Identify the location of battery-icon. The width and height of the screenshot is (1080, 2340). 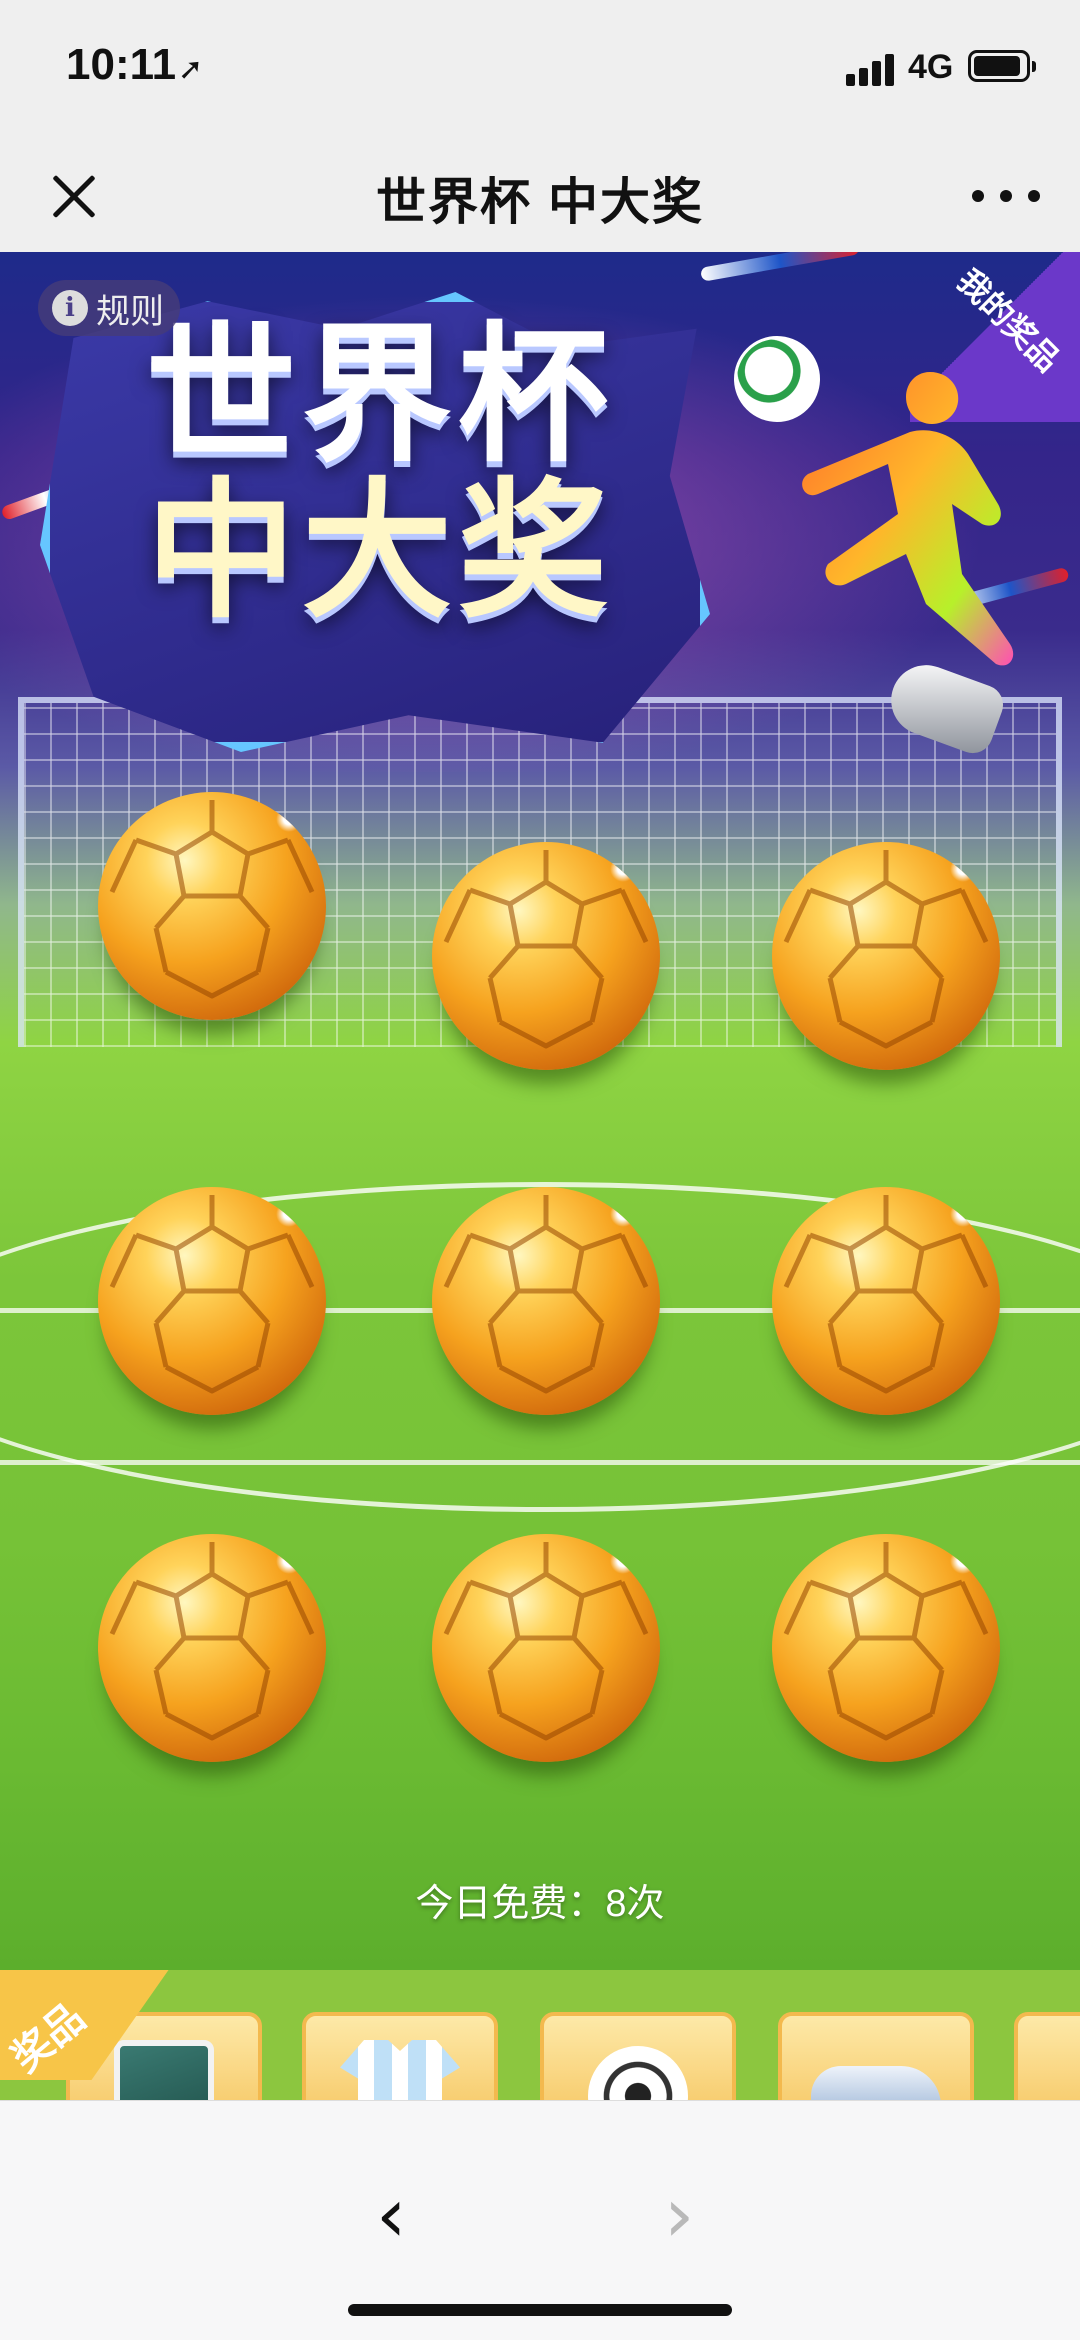
(1002, 66).